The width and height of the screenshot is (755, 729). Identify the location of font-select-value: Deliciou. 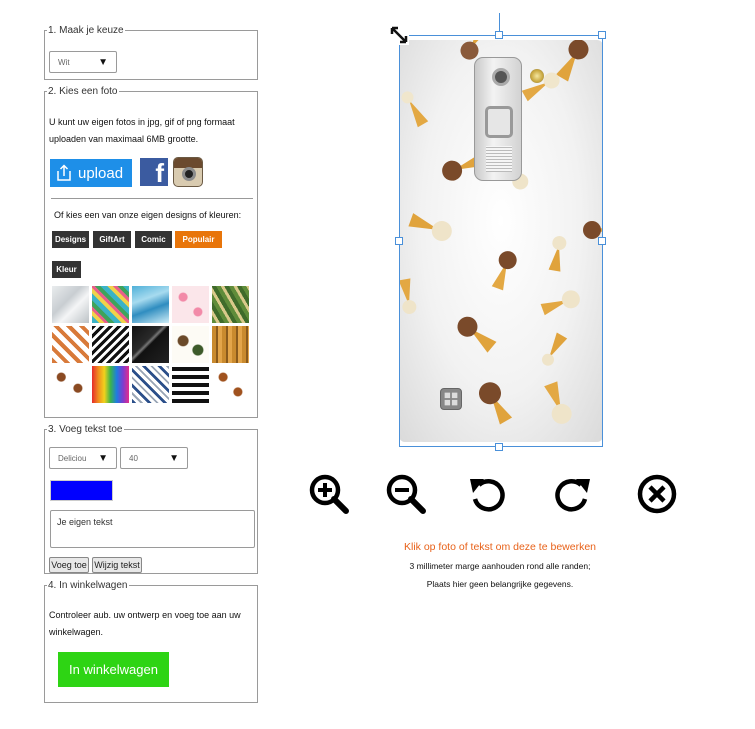
(72, 458).